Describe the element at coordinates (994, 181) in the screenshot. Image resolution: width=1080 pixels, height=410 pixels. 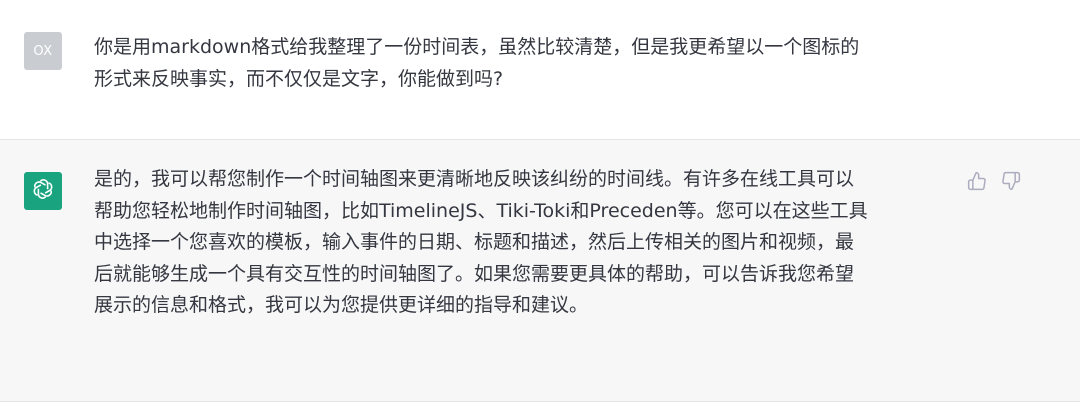
I see `feedback-buttons` at that location.